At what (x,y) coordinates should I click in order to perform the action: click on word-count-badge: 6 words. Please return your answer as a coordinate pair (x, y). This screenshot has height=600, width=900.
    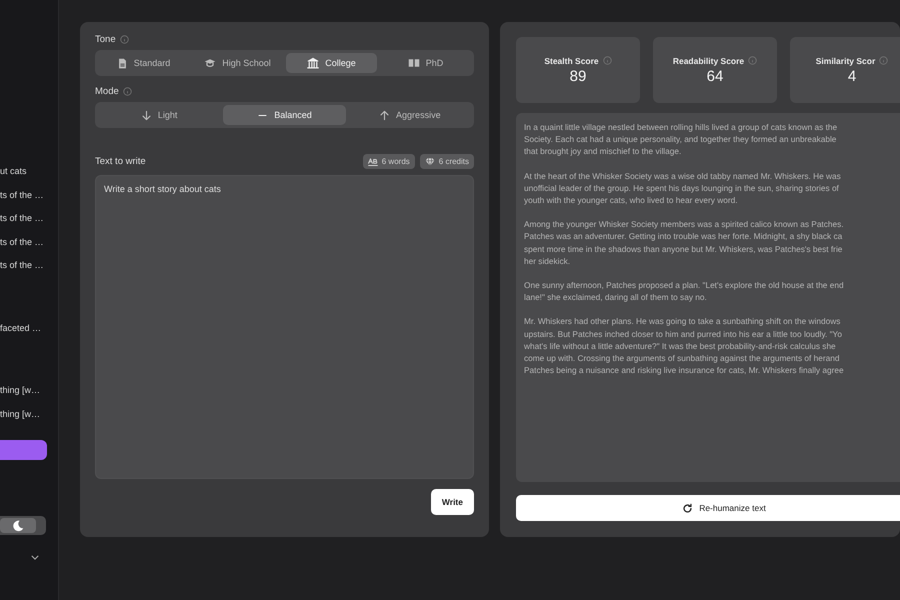
    Looking at the image, I should click on (388, 161).